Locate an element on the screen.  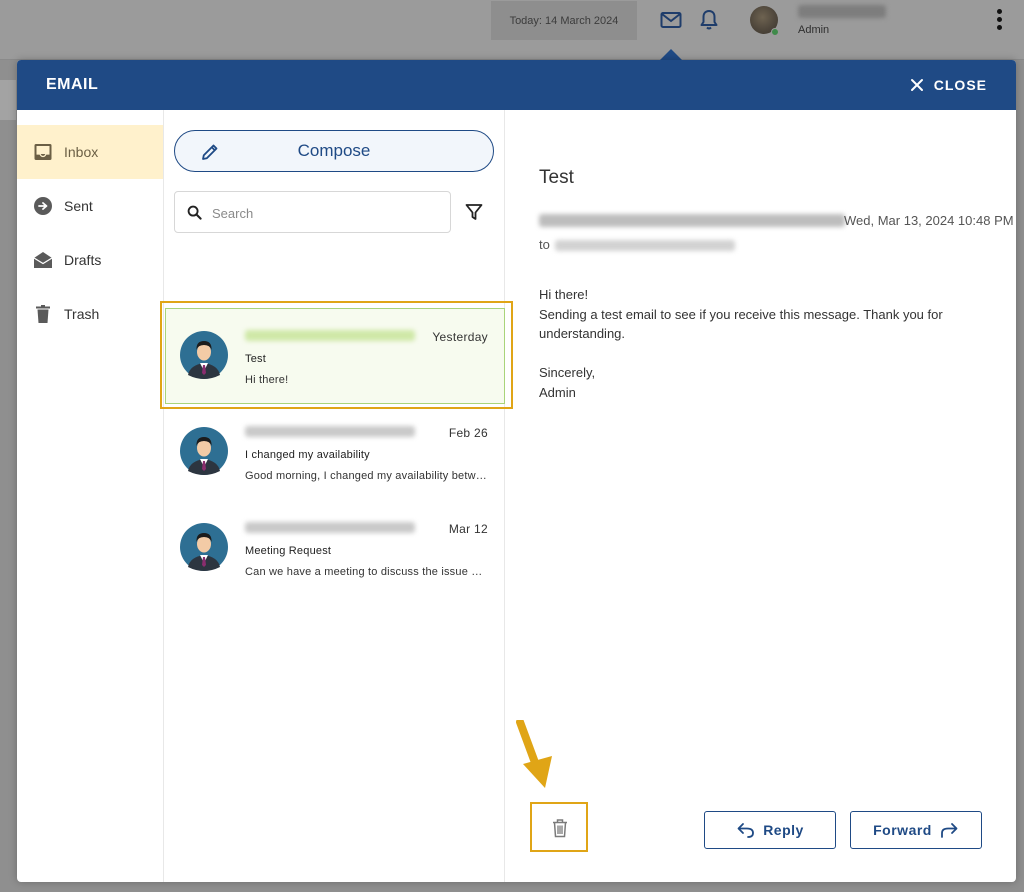
sidebar-item-trash: Trash is located at coordinates (90, 314).